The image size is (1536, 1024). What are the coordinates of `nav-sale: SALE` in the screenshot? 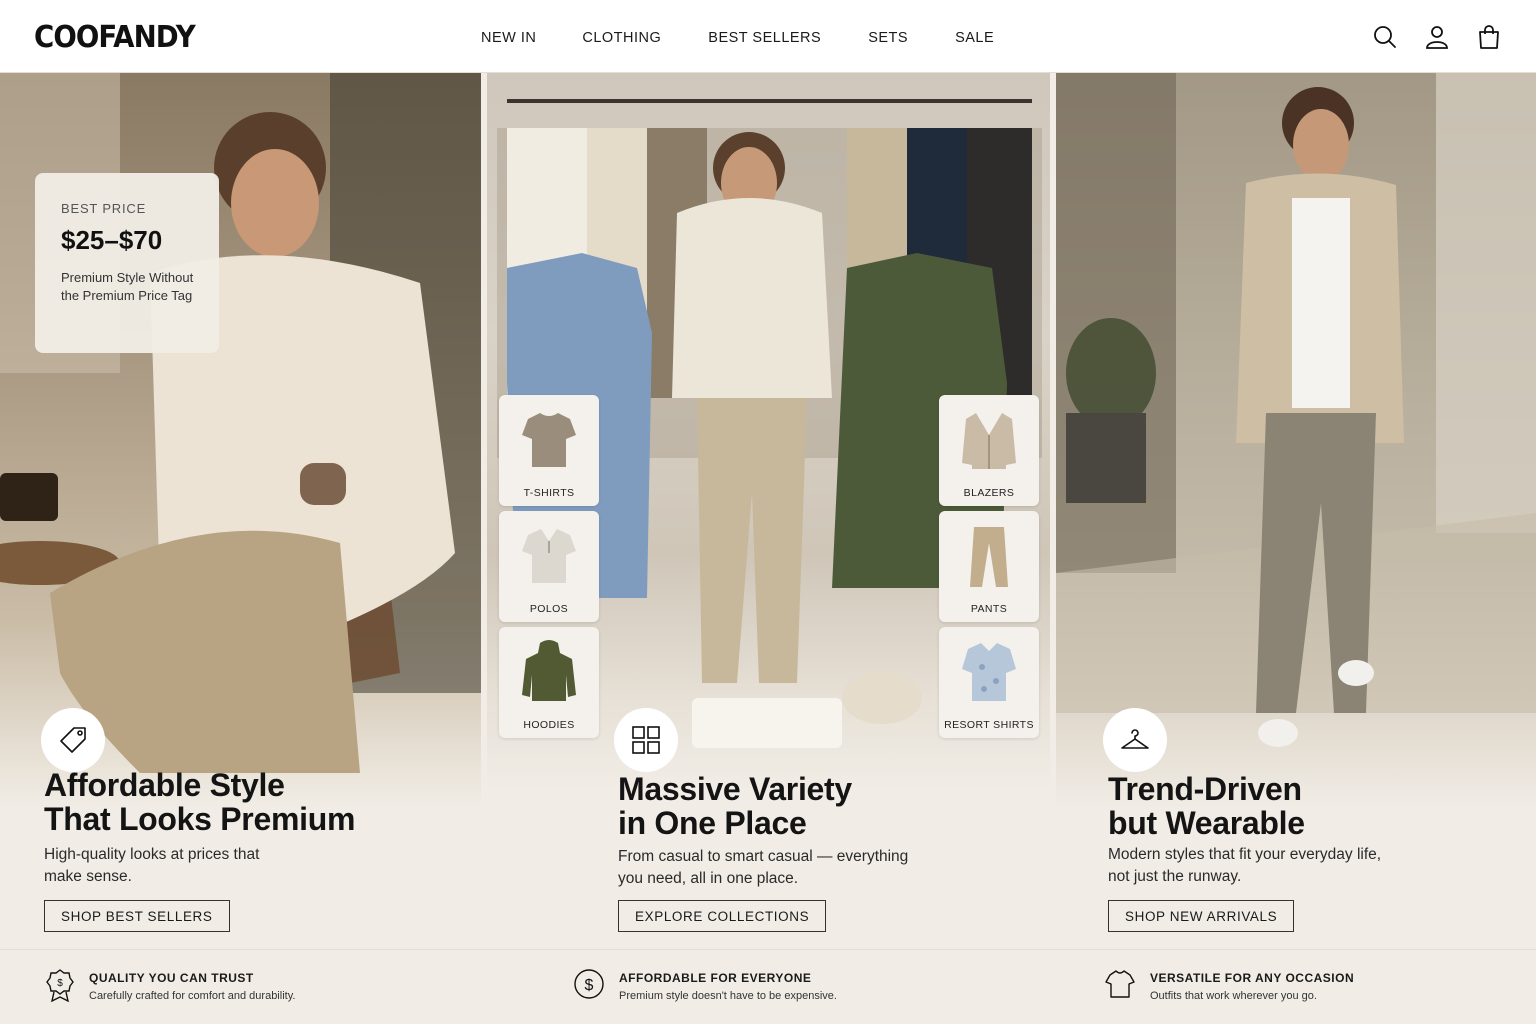 It's located at (974, 38).